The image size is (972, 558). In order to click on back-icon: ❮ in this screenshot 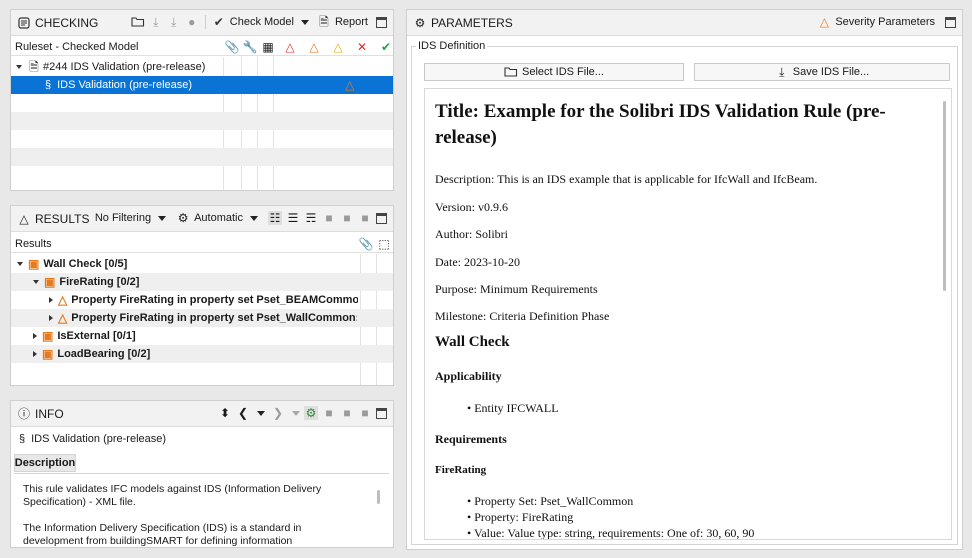, I will do `click(243, 413)`.